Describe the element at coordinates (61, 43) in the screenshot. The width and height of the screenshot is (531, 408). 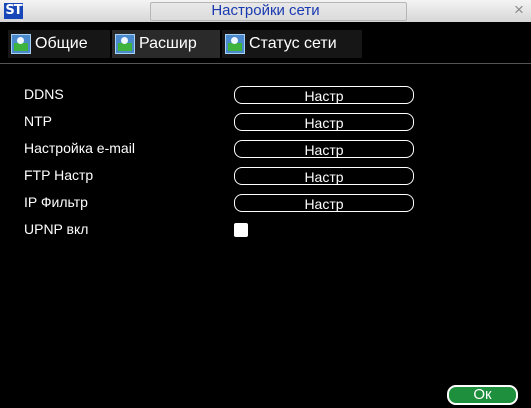
I see `tab-general-label: Общие` at that location.